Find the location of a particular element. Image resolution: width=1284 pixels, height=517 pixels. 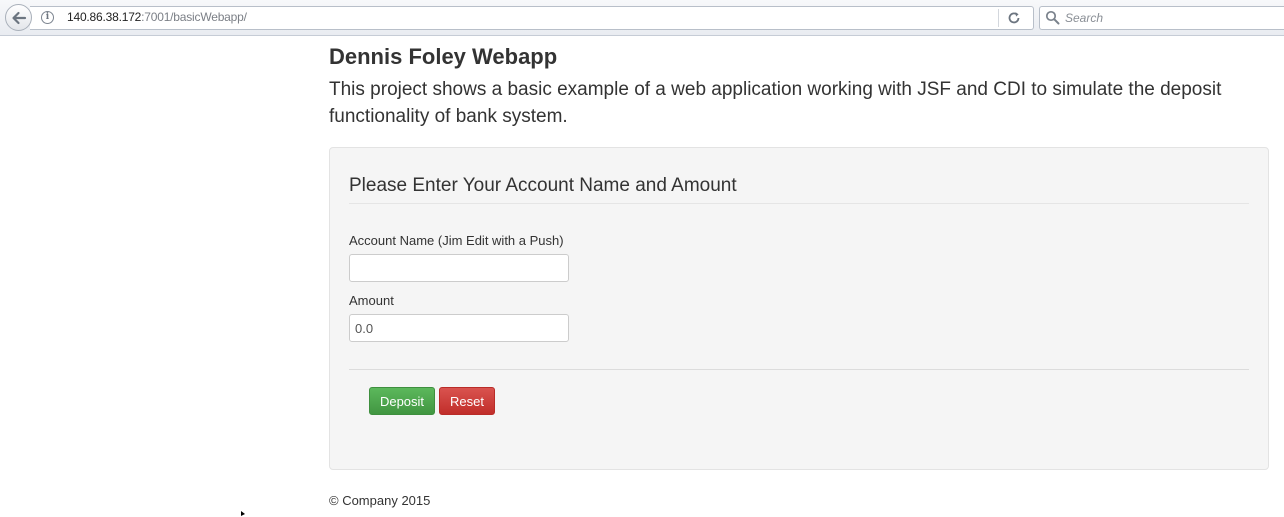

account-name-input is located at coordinates (459, 268).